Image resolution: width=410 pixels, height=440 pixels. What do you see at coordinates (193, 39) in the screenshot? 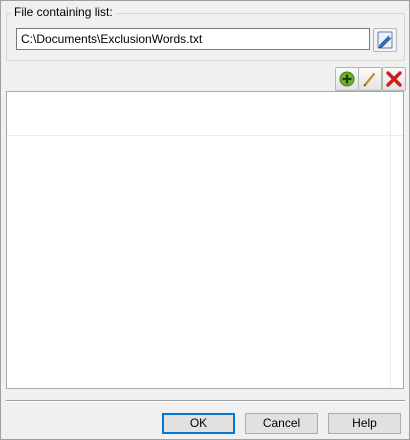
I see `file-path-input` at bounding box center [193, 39].